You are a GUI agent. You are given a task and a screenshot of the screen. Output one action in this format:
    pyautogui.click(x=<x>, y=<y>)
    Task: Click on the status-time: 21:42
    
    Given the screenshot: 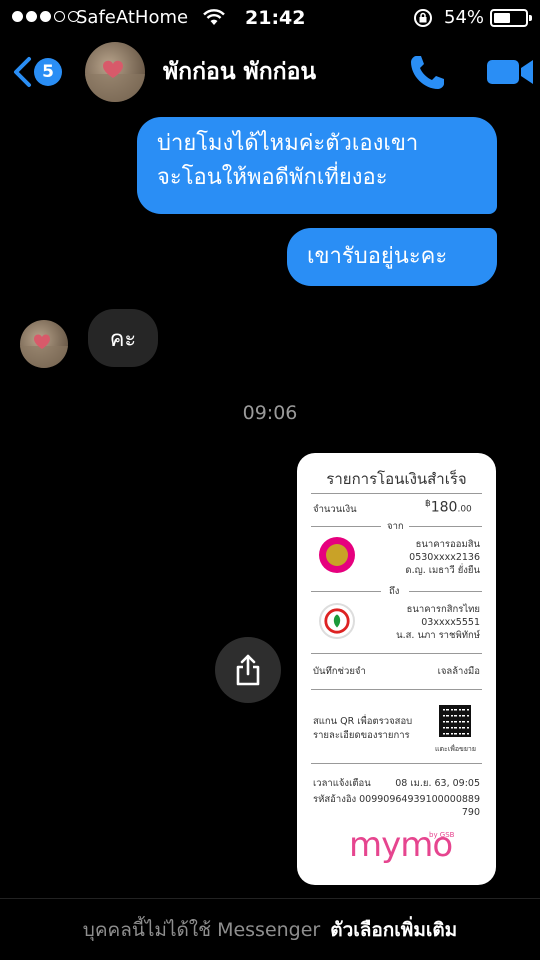 What is the action you would take?
    pyautogui.click(x=275, y=18)
    